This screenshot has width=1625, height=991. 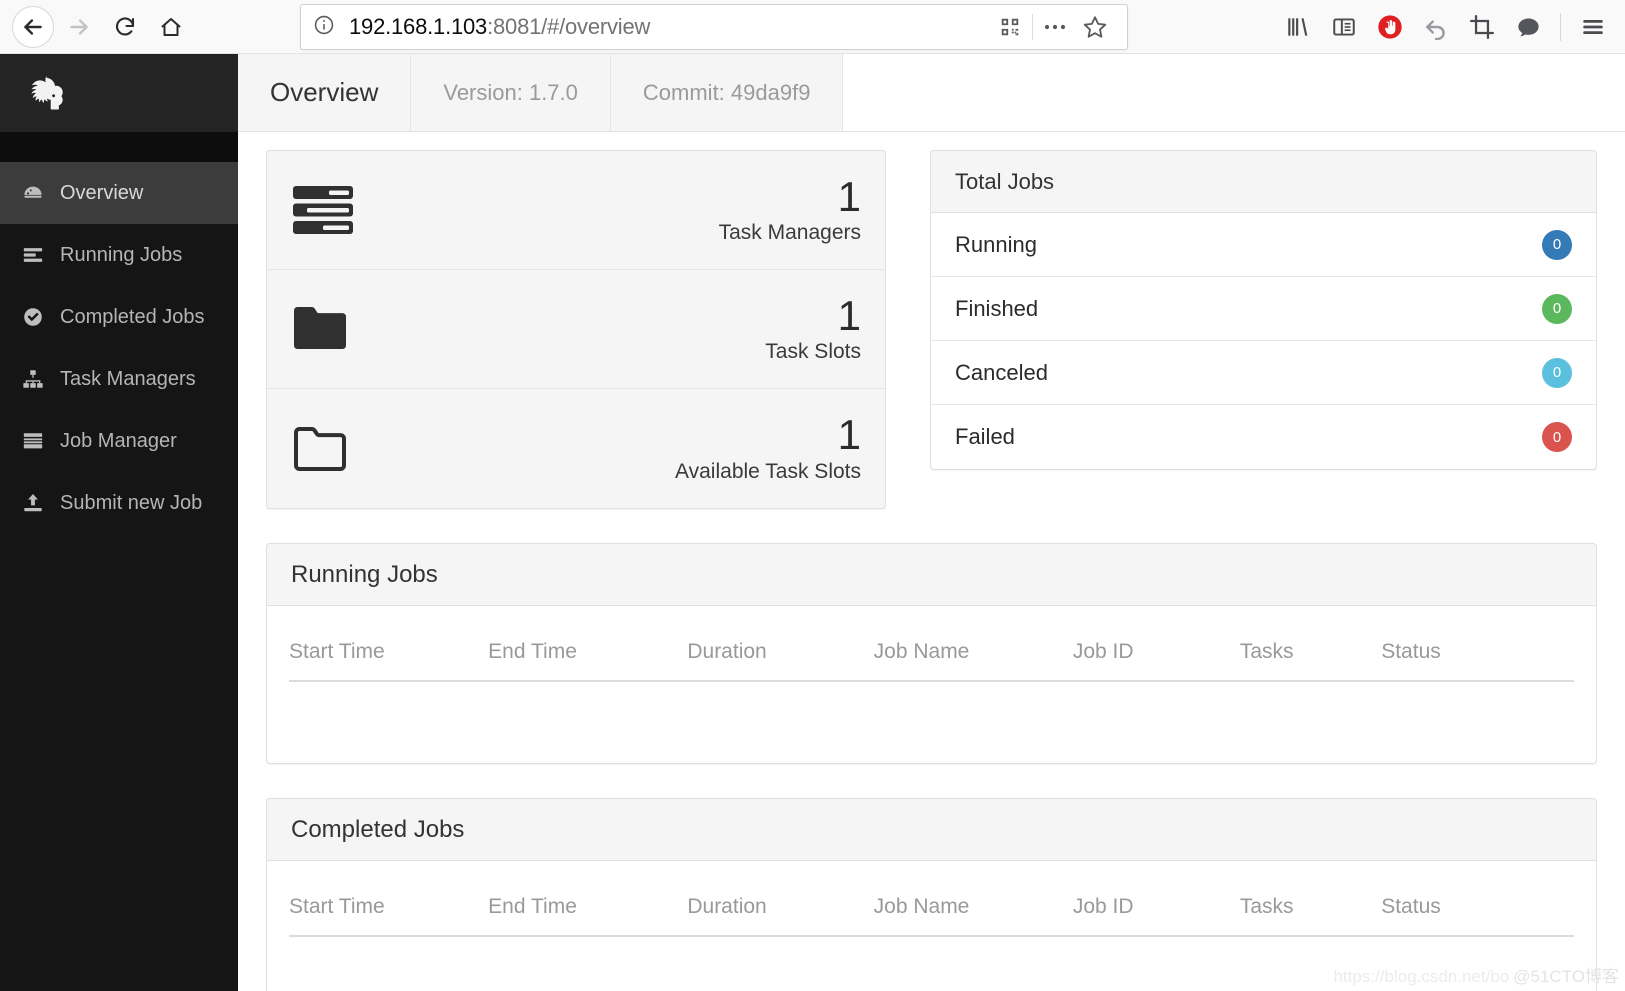 What do you see at coordinates (1560, 27) in the screenshot?
I see `toolbar-divider` at bounding box center [1560, 27].